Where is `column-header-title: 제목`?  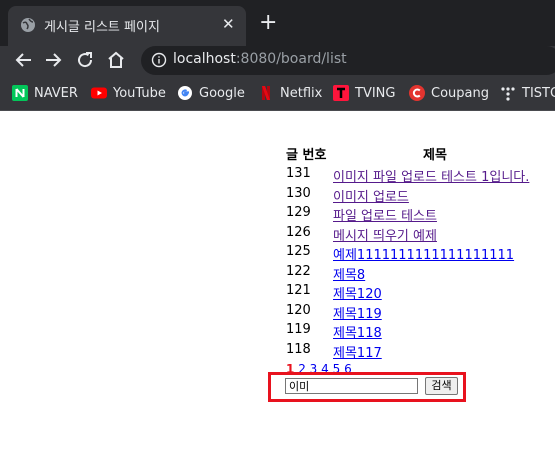
column-header-title: 제목 is located at coordinates (435, 155).